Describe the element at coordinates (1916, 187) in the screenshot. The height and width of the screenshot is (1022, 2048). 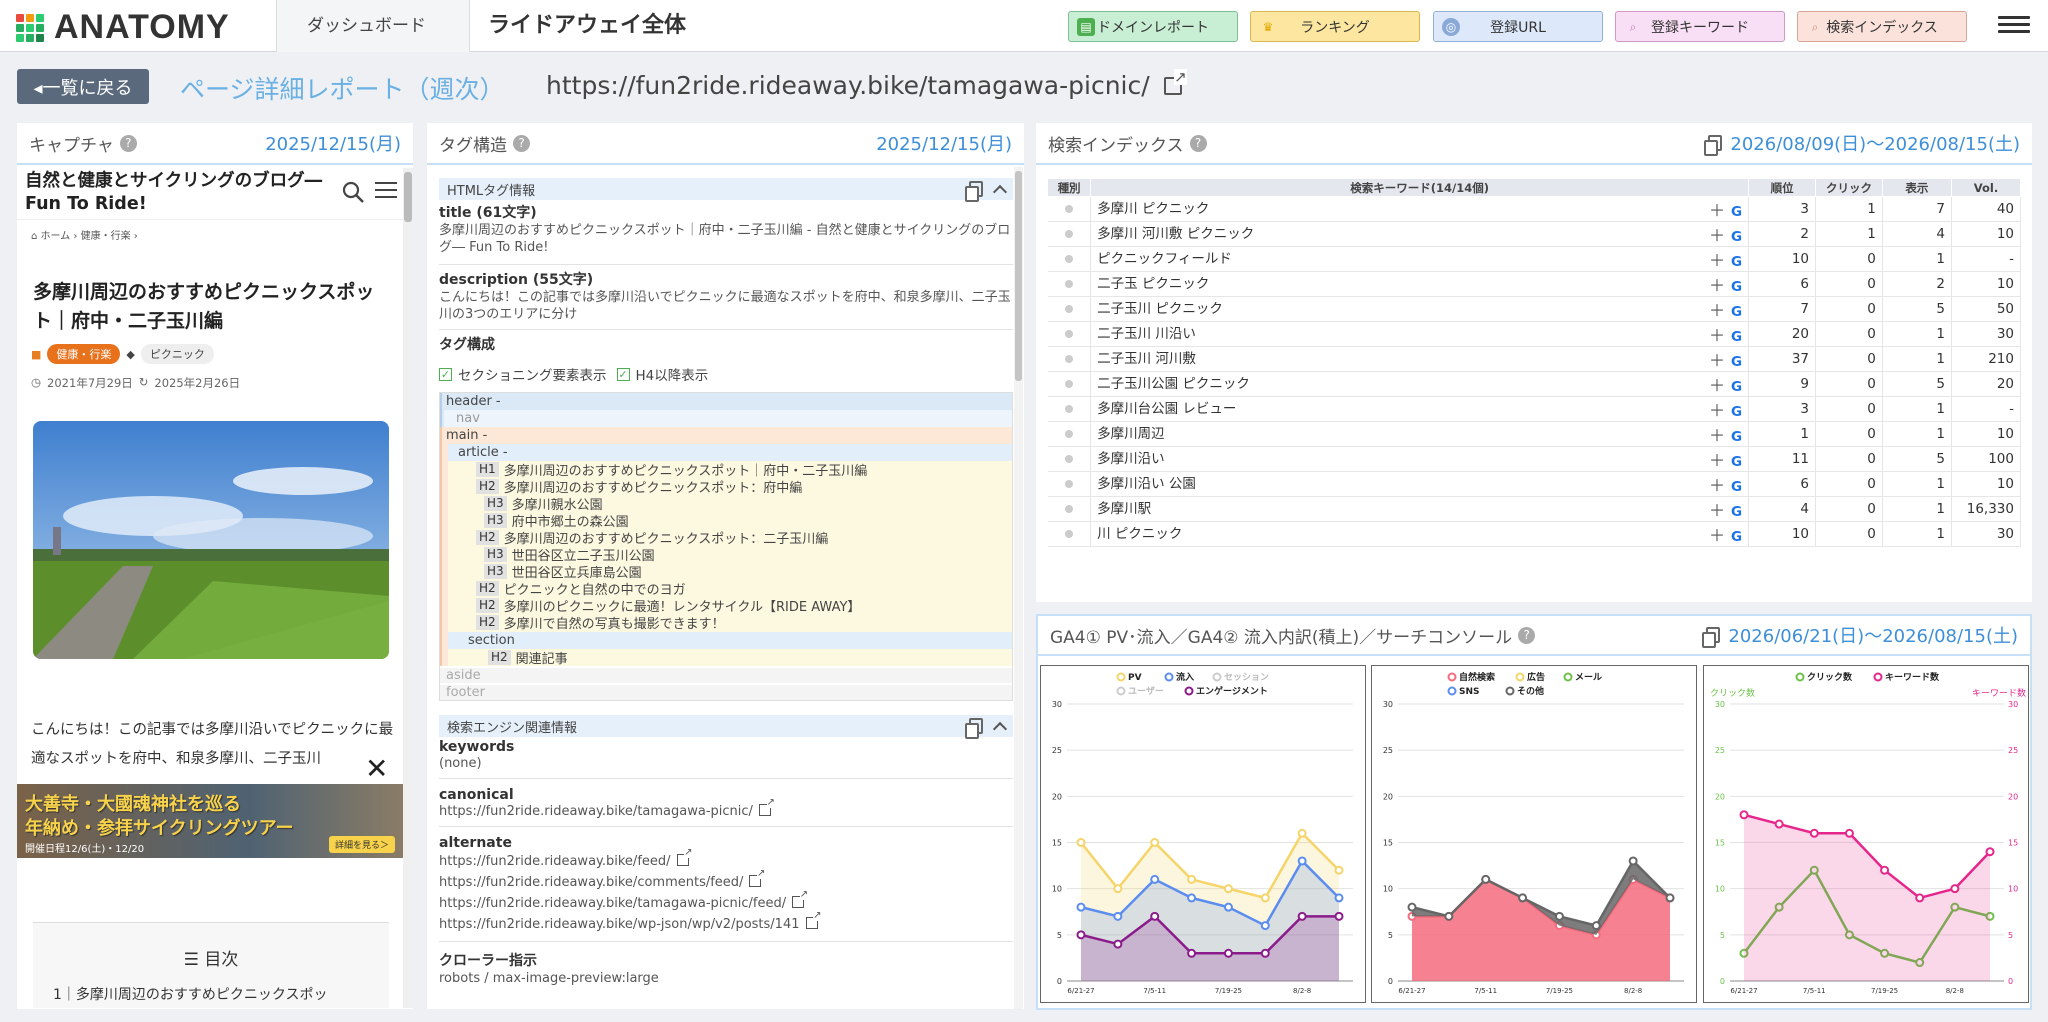
I see `col-impressions: 表示` at that location.